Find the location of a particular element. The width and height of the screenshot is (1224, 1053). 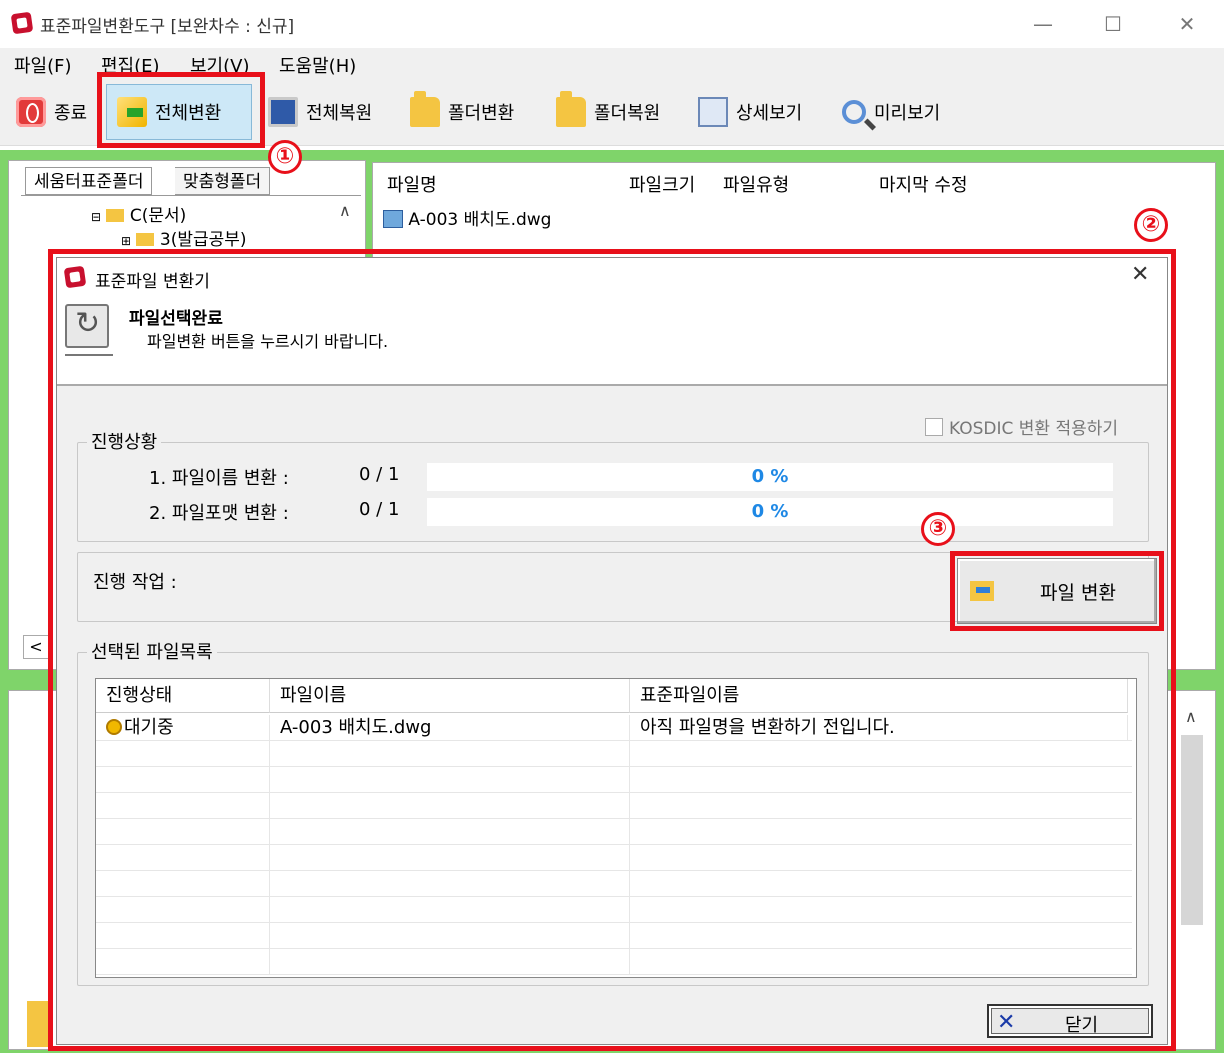

status-cell: 대기중 is located at coordinates (183, 728).